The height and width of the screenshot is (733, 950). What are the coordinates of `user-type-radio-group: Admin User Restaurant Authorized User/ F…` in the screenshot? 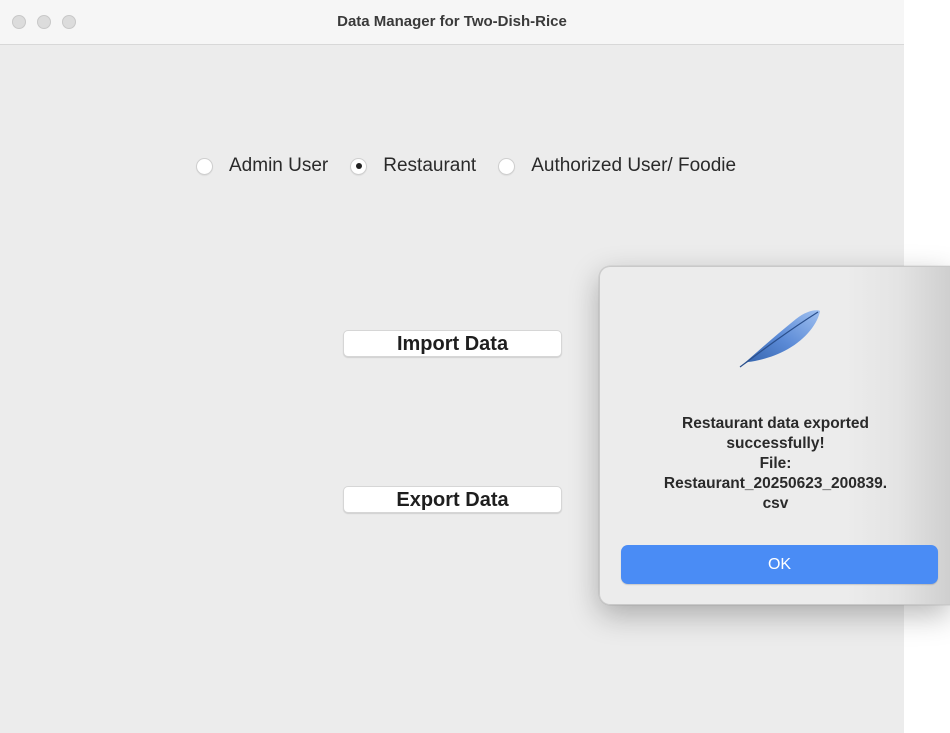 It's located at (477, 166).